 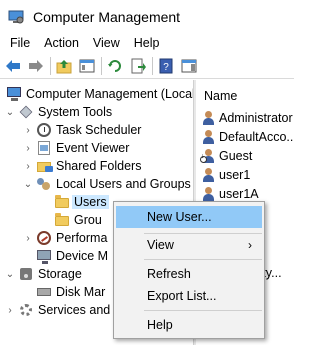 What do you see at coordinates (98, 94) in the screenshot?
I see `tree-item-computer-management: Computer Management (Local` at bounding box center [98, 94].